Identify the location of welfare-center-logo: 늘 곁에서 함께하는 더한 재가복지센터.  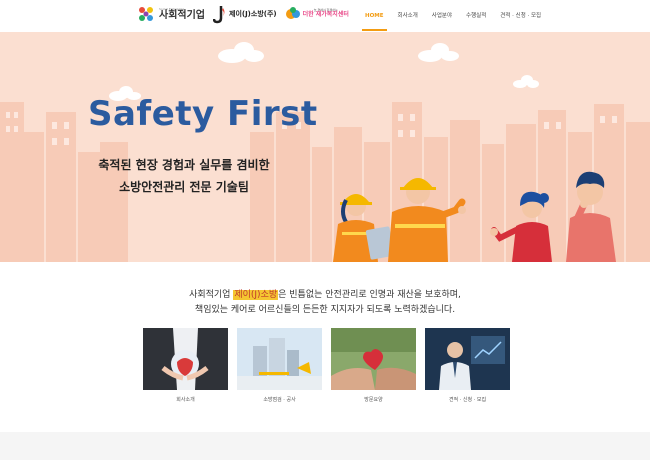
(317, 14).